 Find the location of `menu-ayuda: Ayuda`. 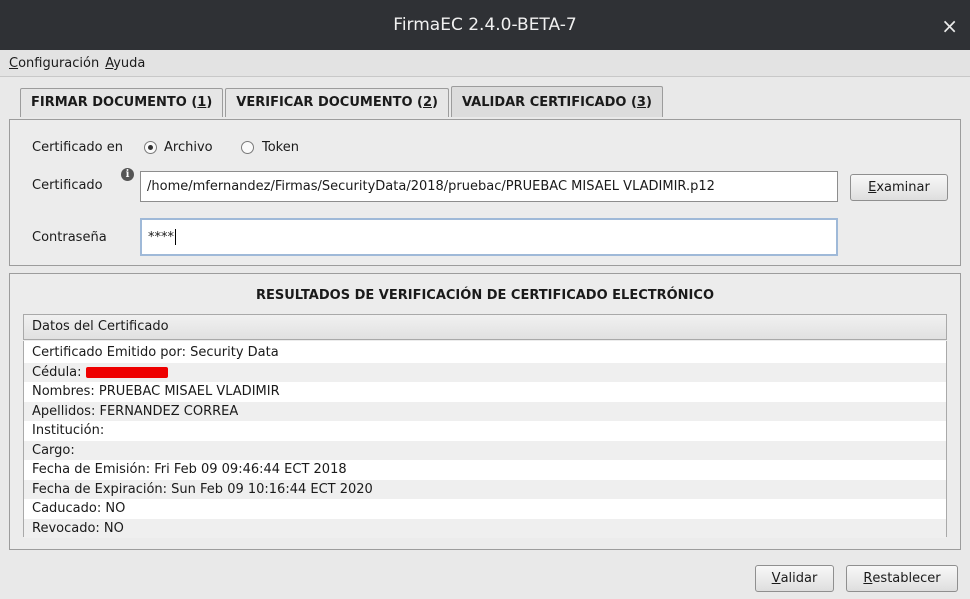

menu-ayuda: Ayuda is located at coordinates (125, 63).